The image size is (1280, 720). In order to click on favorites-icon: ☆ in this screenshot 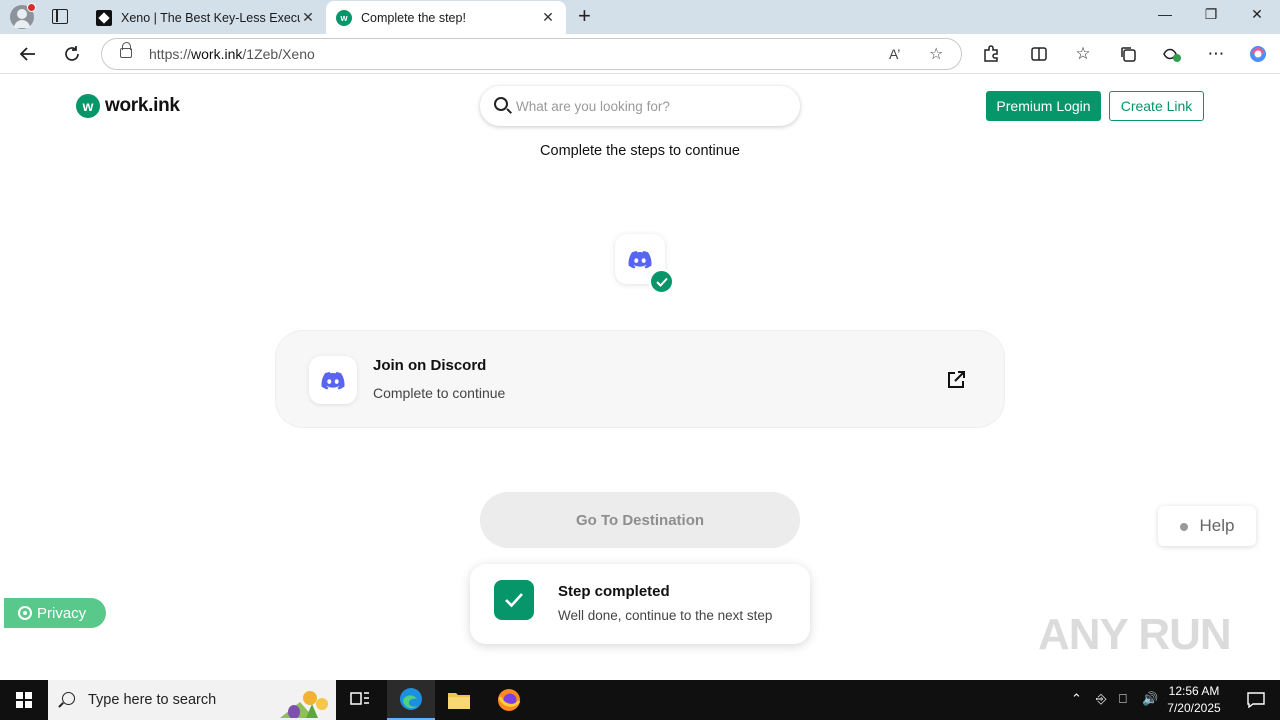, I will do `click(1083, 54)`.